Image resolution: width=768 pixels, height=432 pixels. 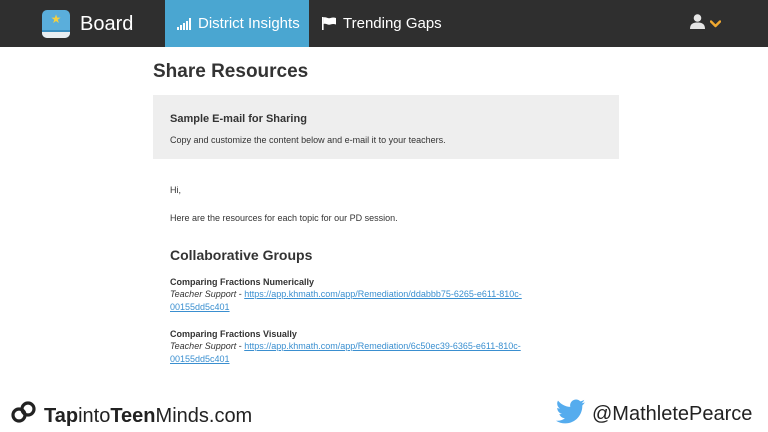 What do you see at coordinates (94, 415) in the screenshot?
I see `watermark-into: into` at bounding box center [94, 415].